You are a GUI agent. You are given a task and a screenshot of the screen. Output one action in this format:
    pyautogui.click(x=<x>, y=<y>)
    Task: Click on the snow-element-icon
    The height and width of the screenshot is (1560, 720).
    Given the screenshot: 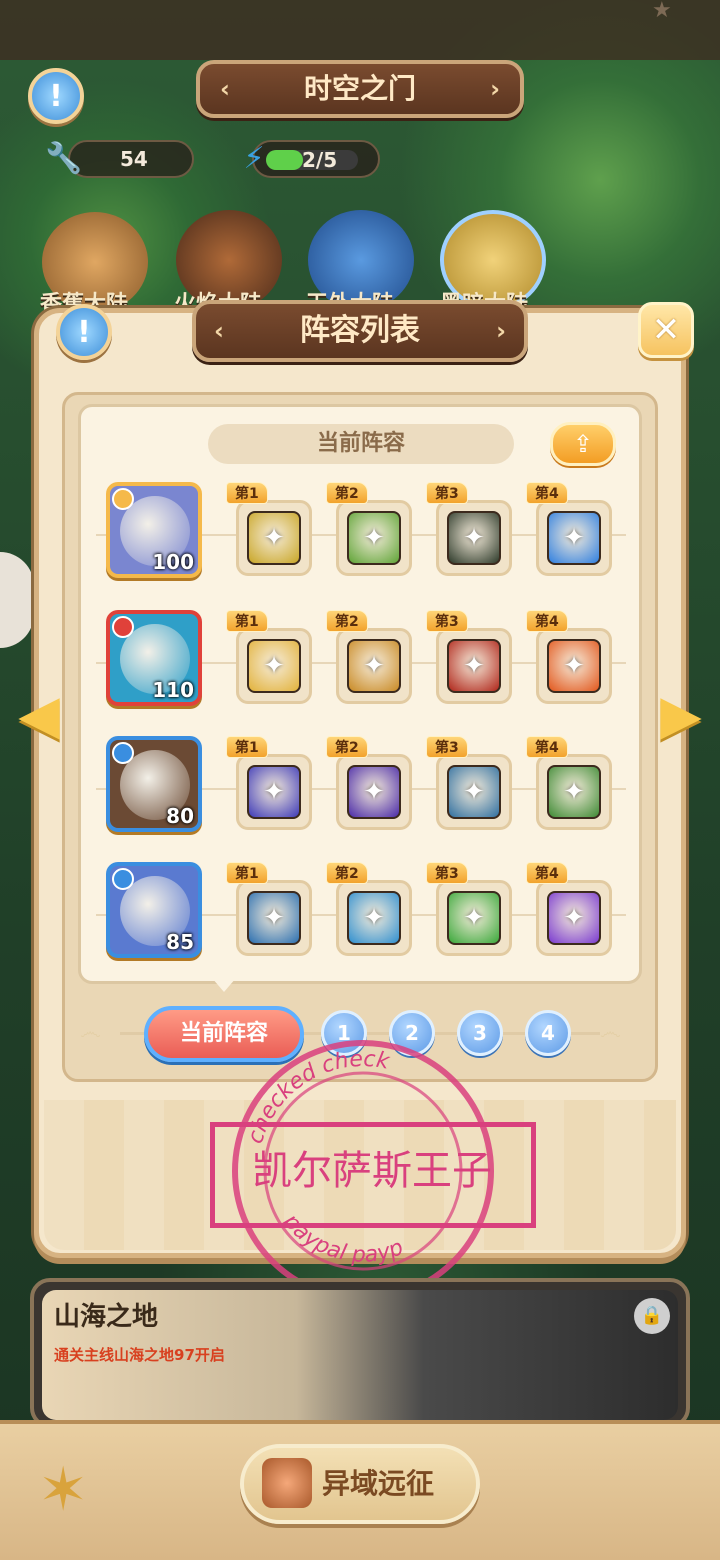 What is the action you would take?
    pyautogui.click(x=123, y=879)
    